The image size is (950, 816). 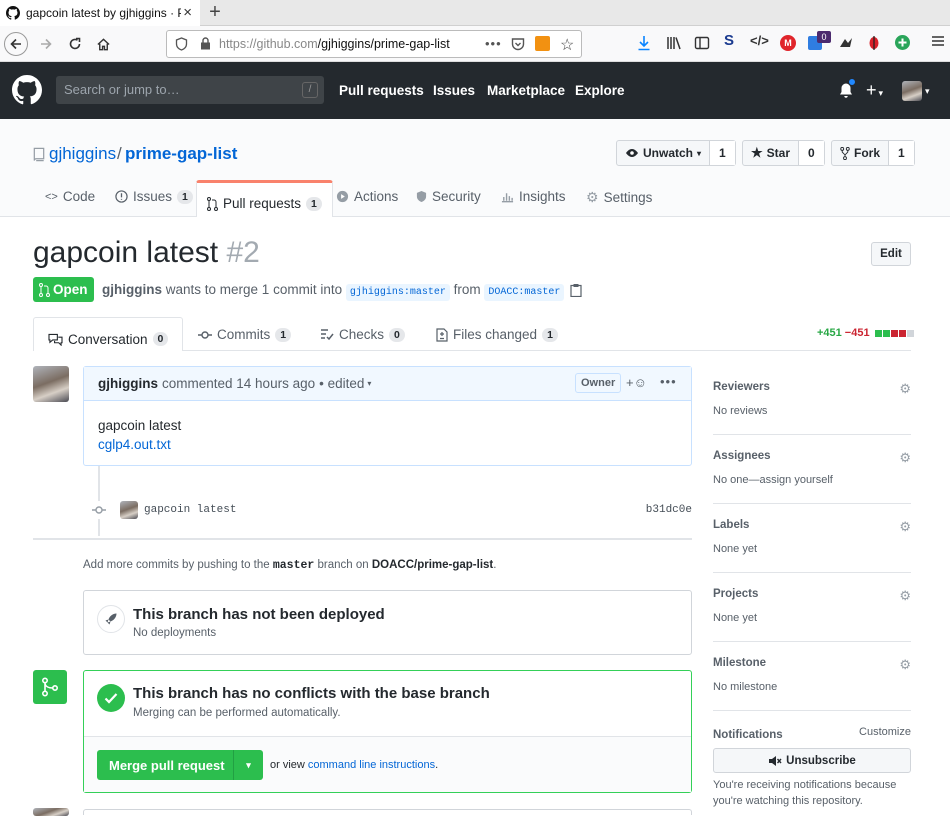 What do you see at coordinates (248, 765) in the screenshot?
I see `merge-method-dropdown-icon: ▾` at bounding box center [248, 765].